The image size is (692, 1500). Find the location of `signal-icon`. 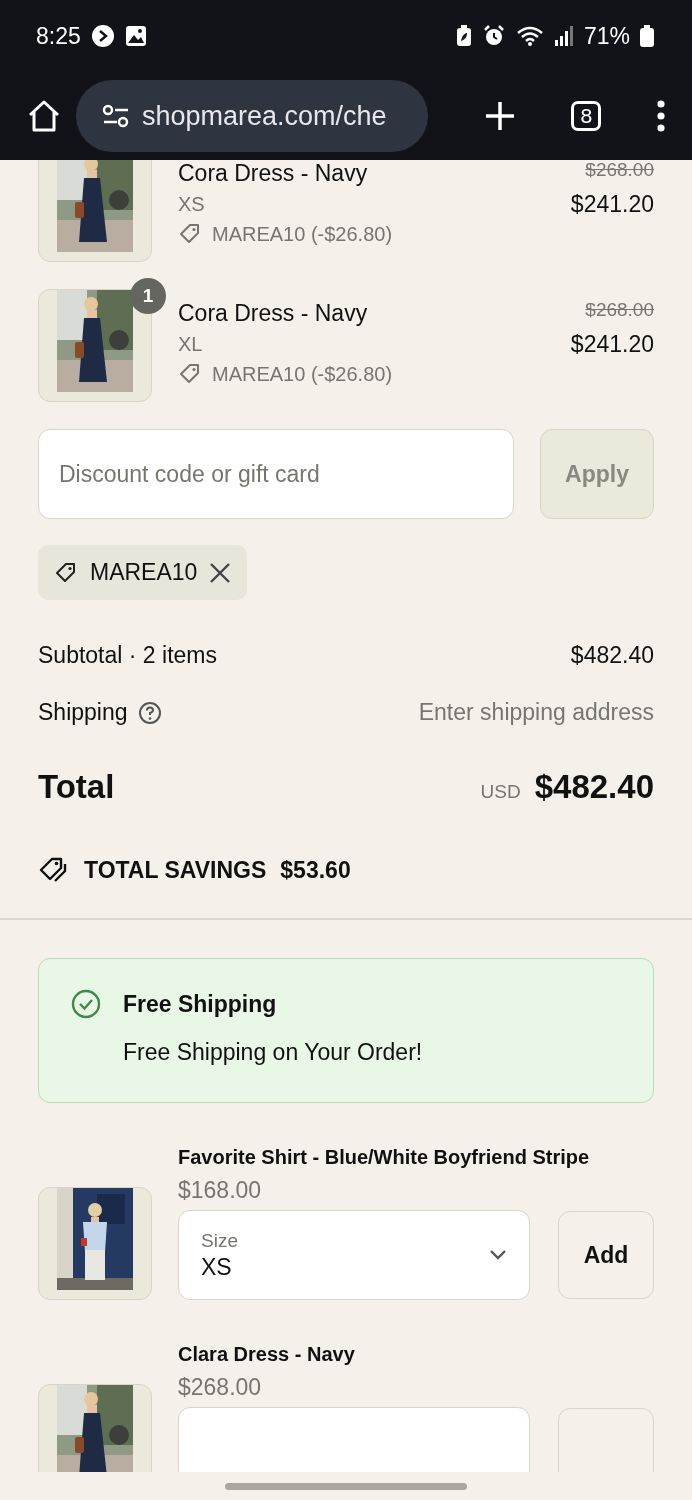

signal-icon is located at coordinates (563, 36).